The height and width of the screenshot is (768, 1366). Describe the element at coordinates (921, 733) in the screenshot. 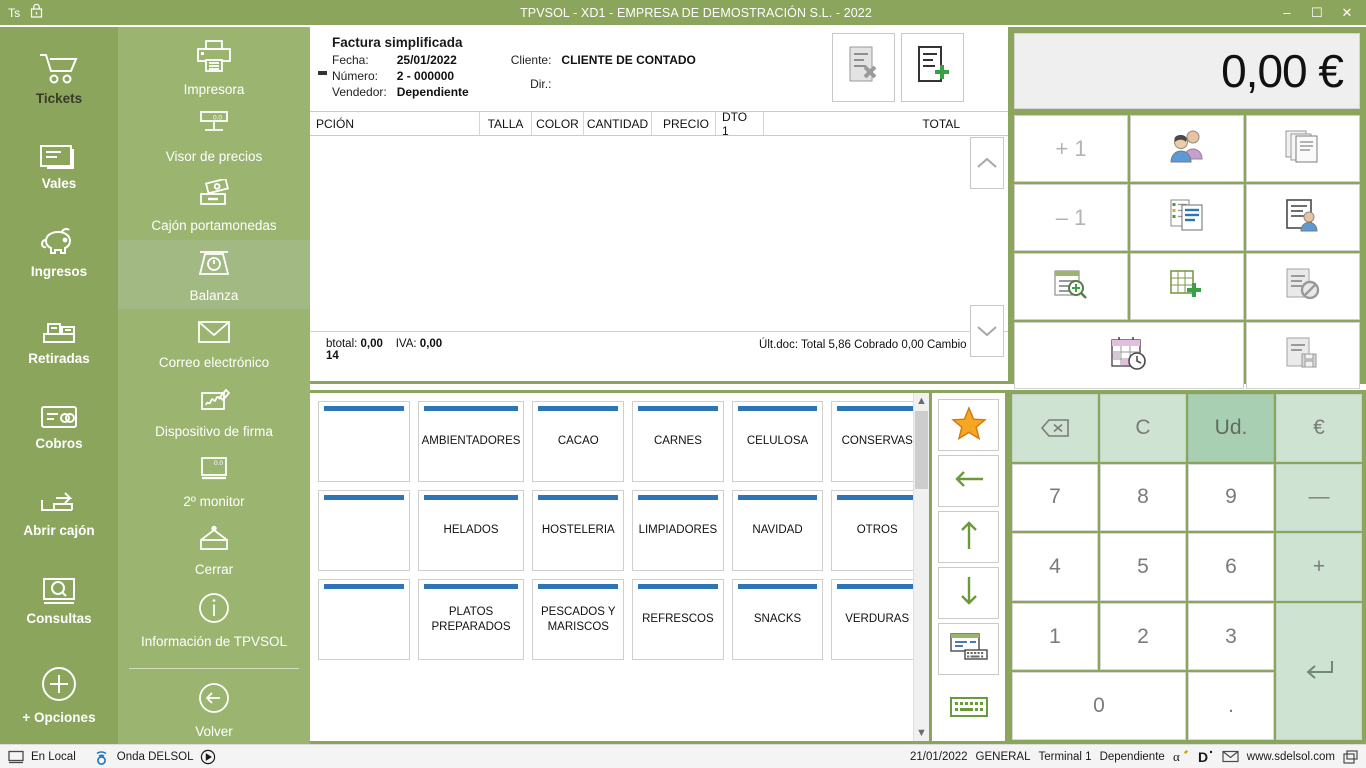

I see `scrollbar-down-arrow: ▼` at that location.